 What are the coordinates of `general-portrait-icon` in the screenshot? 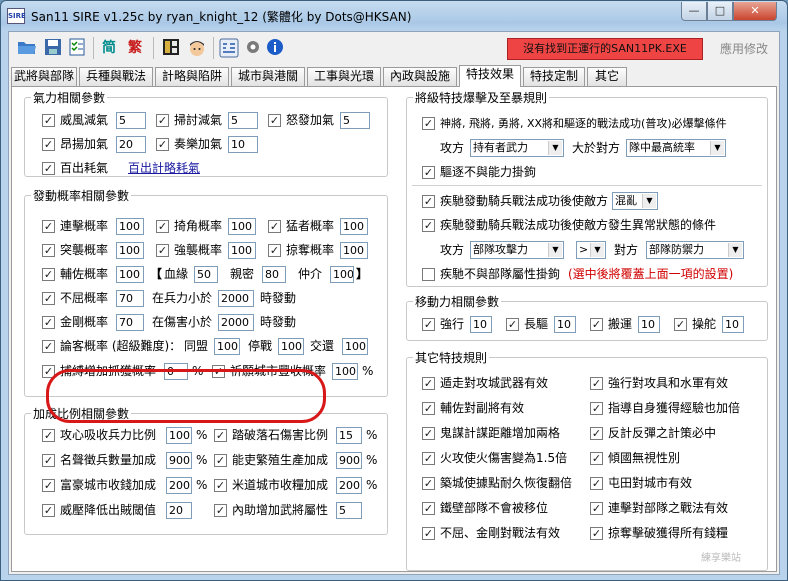 It's located at (197, 48).